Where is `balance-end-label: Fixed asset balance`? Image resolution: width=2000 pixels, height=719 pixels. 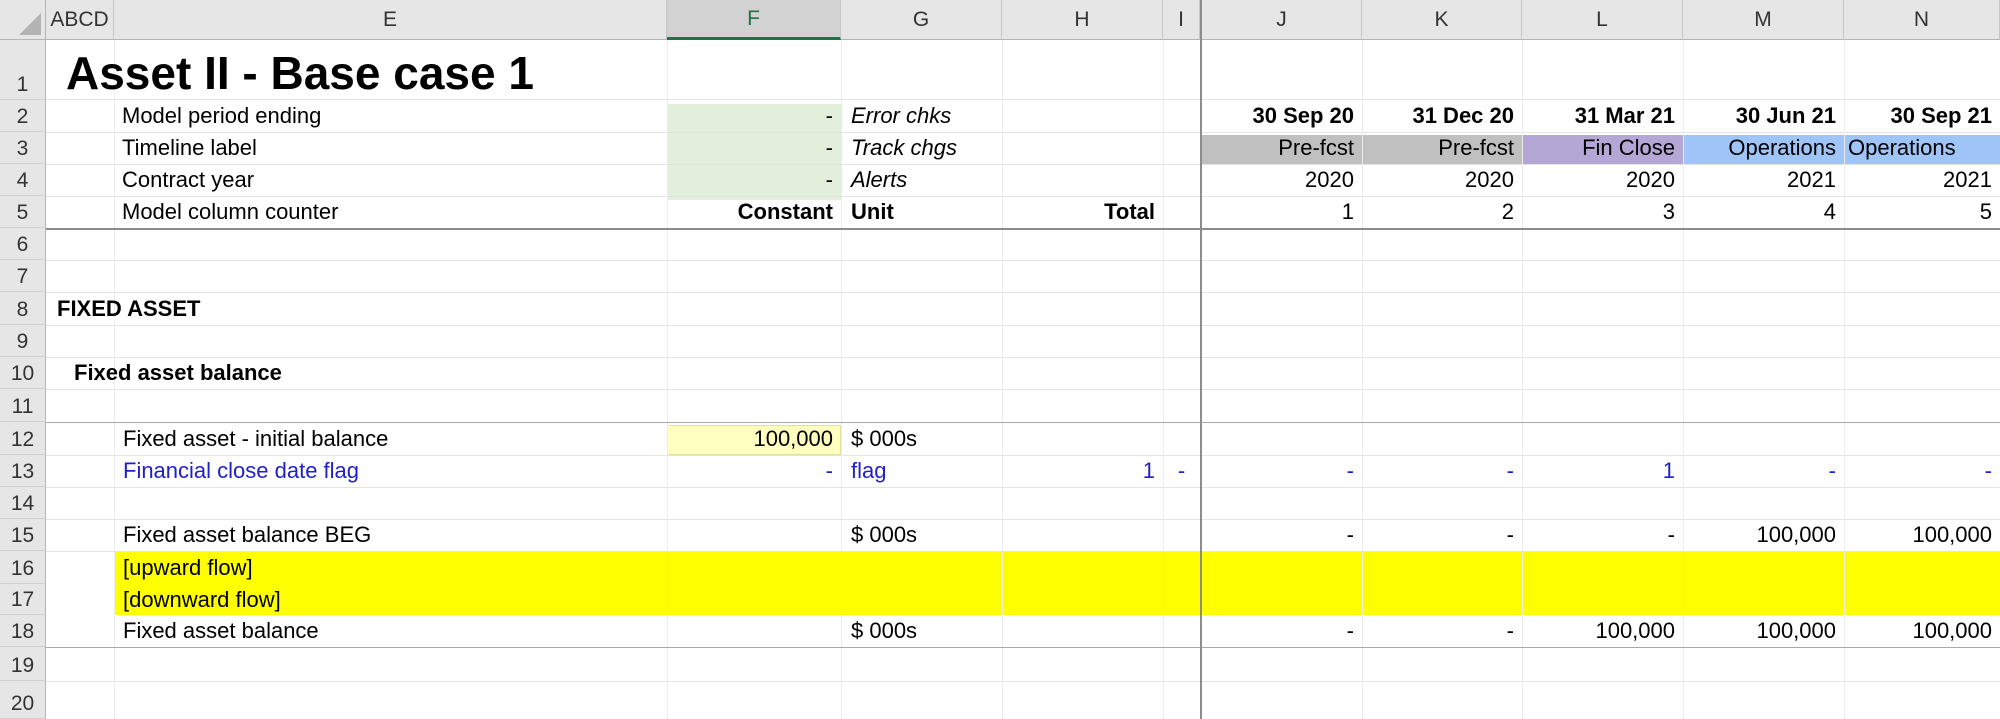
balance-end-label: Fixed asset balance is located at coordinates (217, 631).